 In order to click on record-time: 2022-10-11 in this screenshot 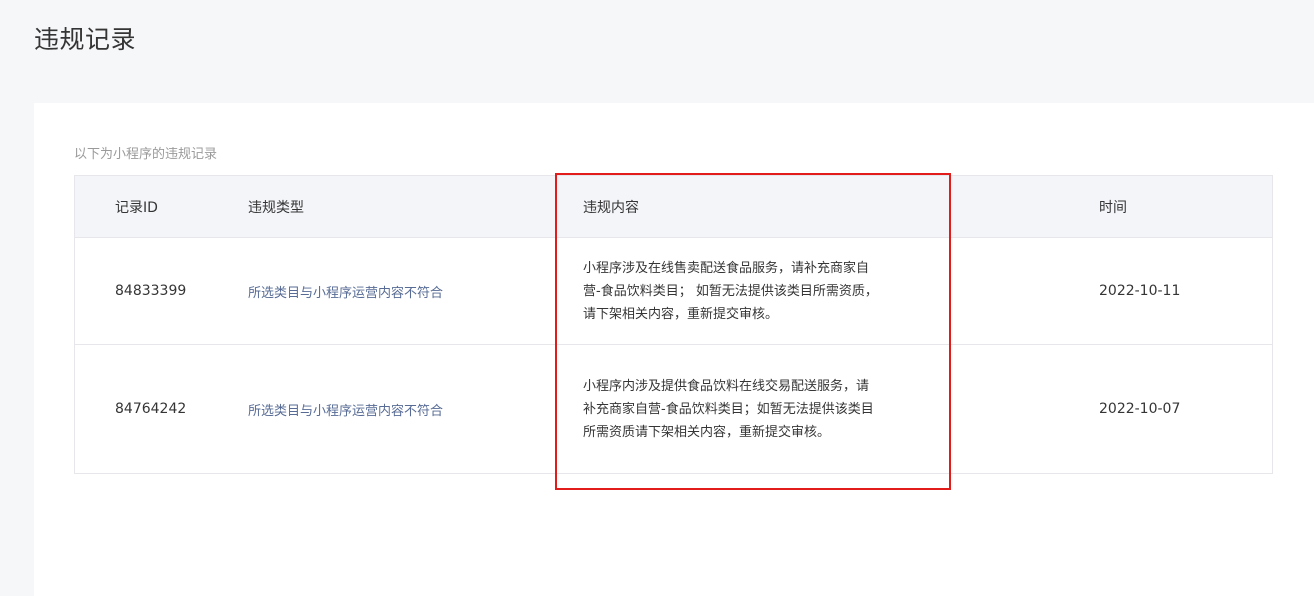, I will do `click(1140, 291)`.